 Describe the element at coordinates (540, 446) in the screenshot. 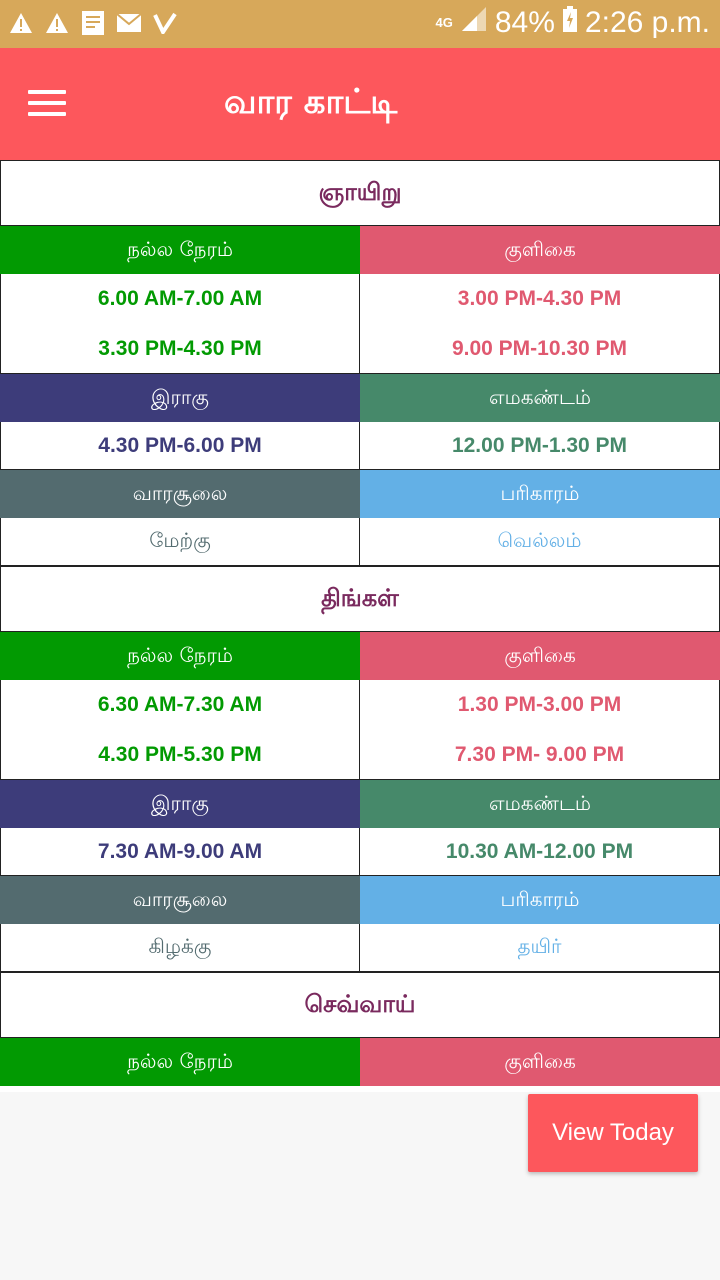

I see `emagandam-value: 12.00 PM-1.30 PM` at that location.